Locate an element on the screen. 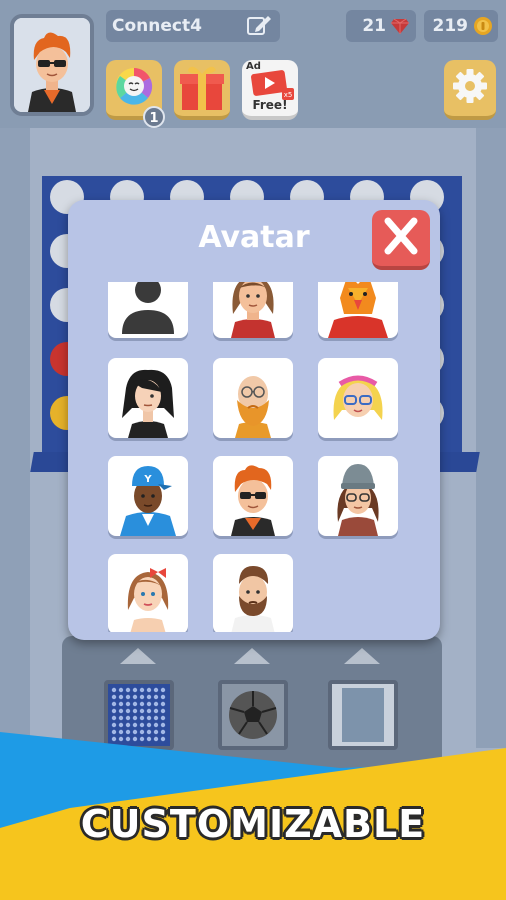 This screenshot has height=900, width=506. avatar-option-sunglasses-redhead is located at coordinates (253, 496).